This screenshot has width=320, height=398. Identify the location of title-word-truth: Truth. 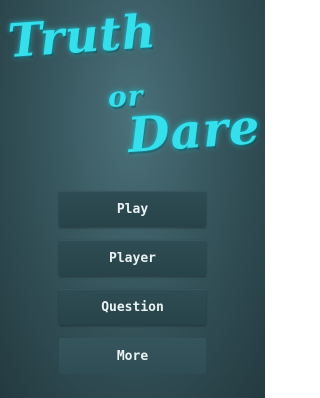
(82, 35).